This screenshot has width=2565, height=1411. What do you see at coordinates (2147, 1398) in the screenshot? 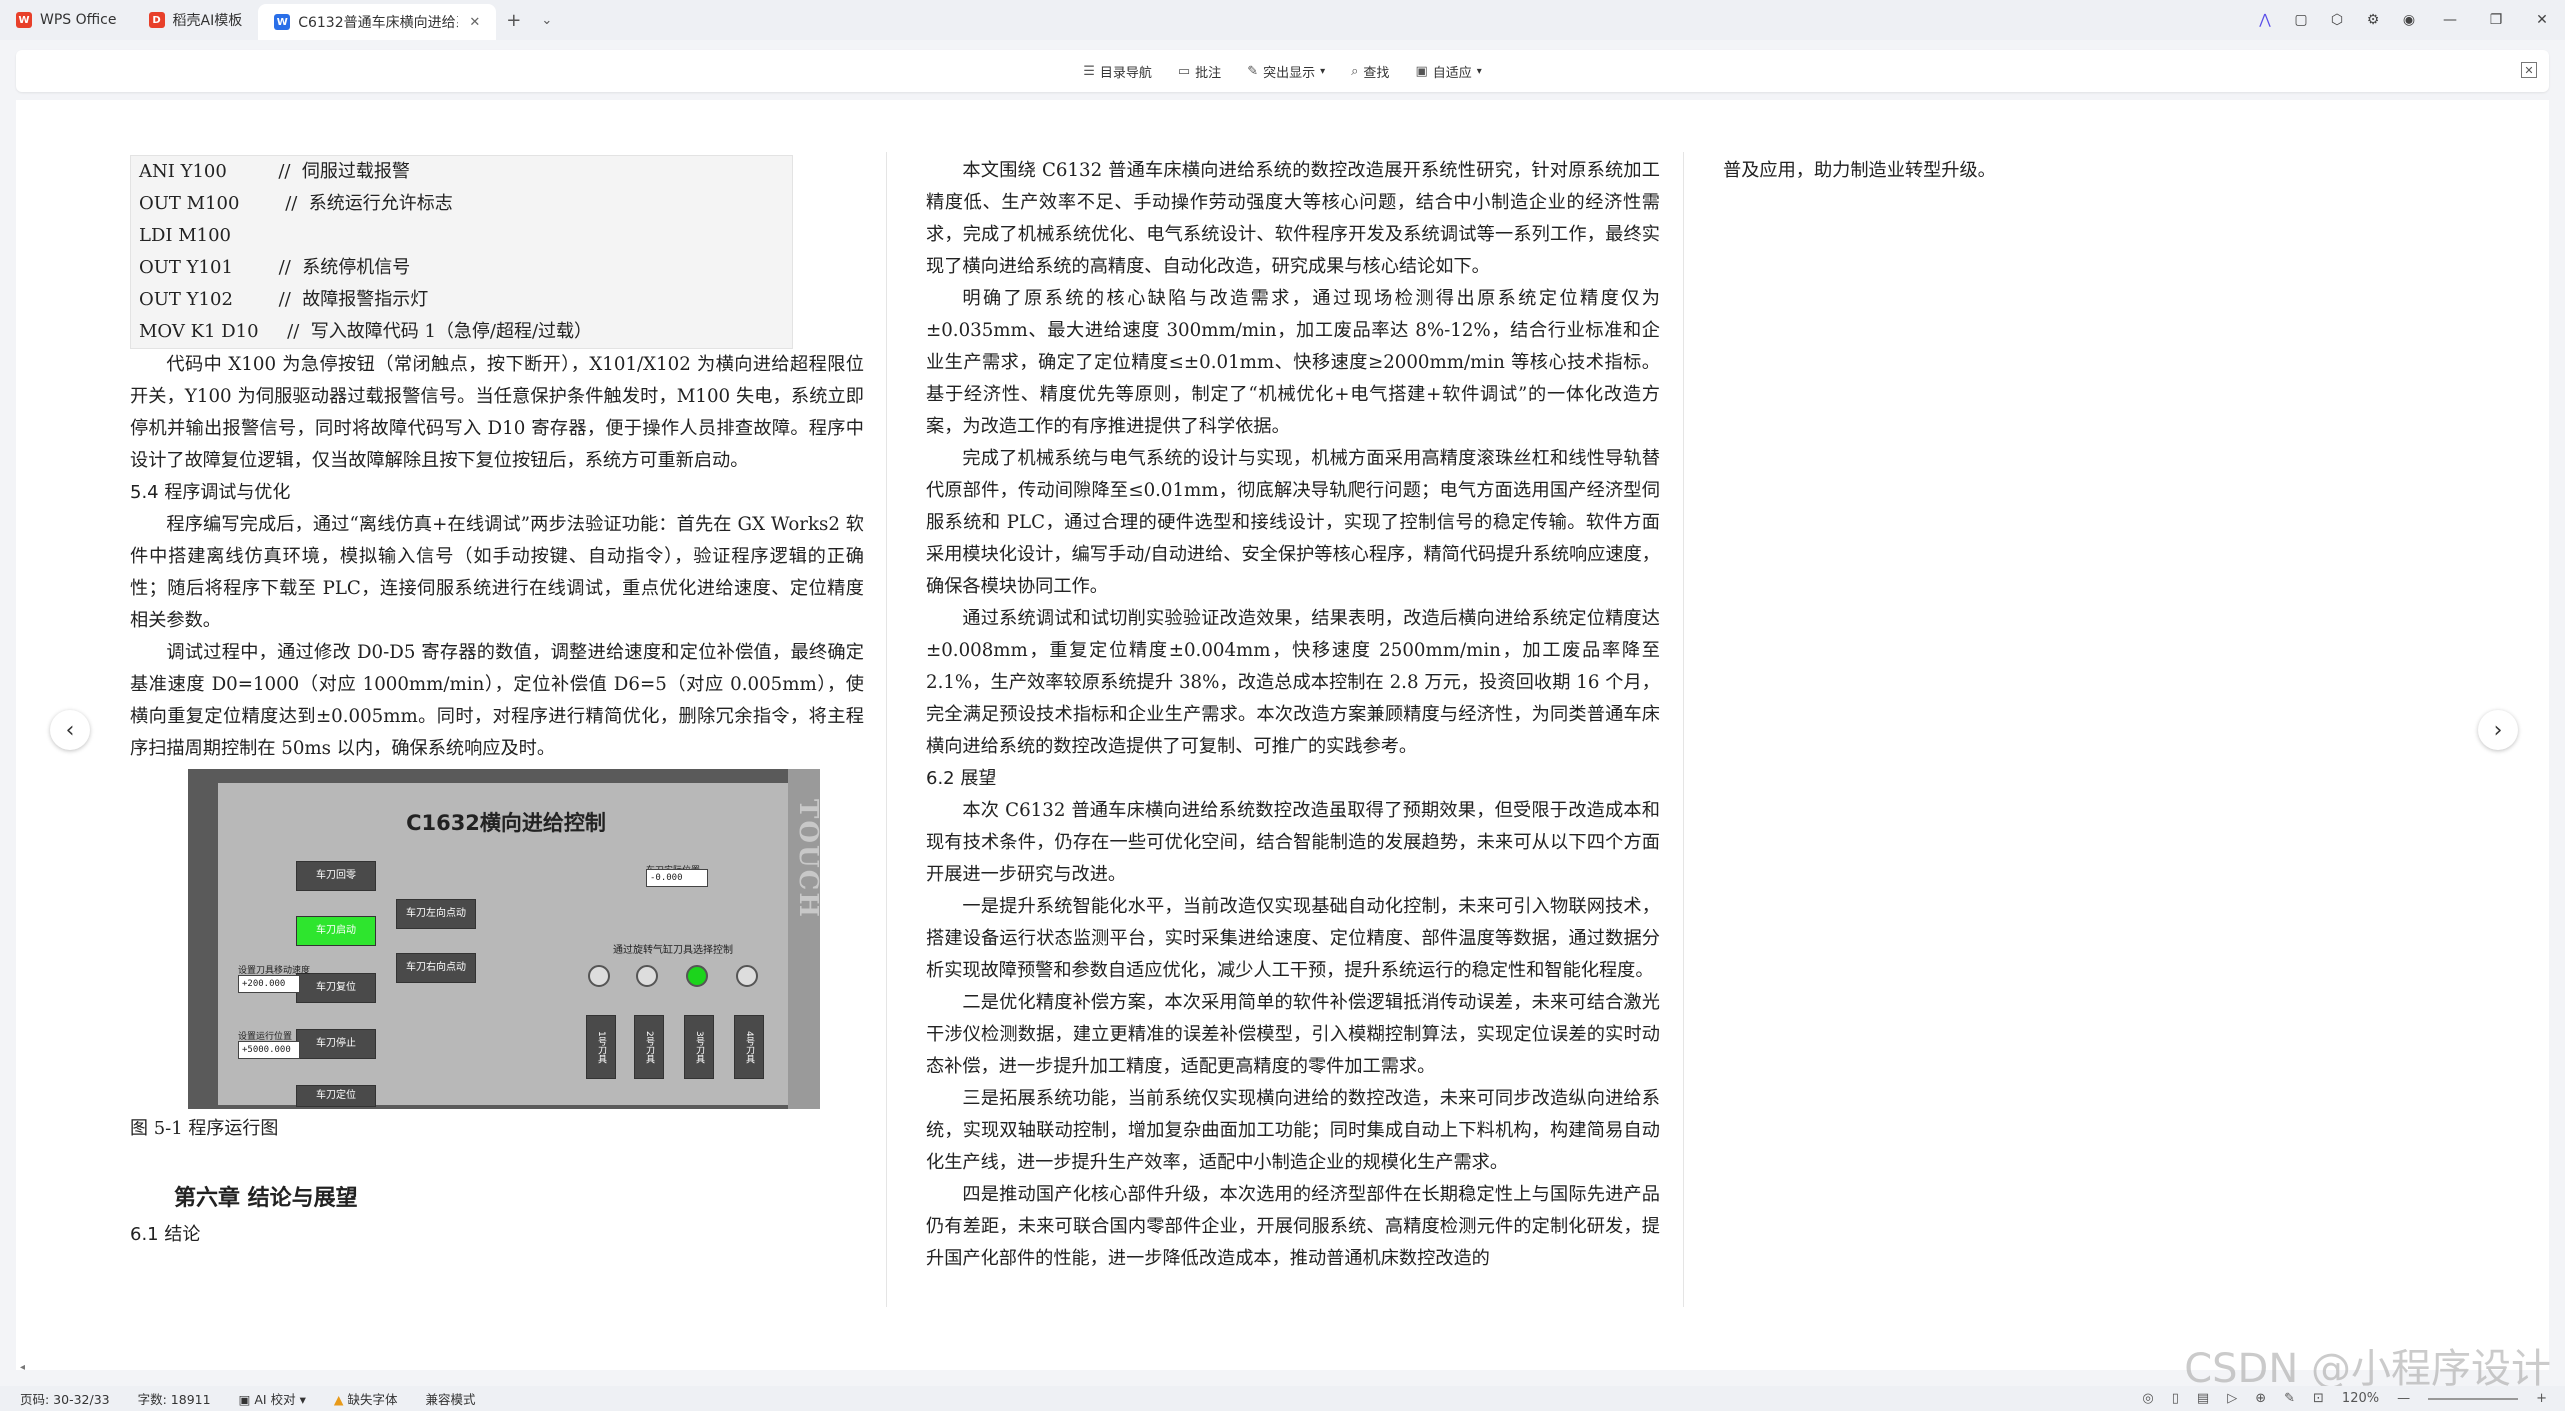
I see `eye-icon: ◎` at bounding box center [2147, 1398].